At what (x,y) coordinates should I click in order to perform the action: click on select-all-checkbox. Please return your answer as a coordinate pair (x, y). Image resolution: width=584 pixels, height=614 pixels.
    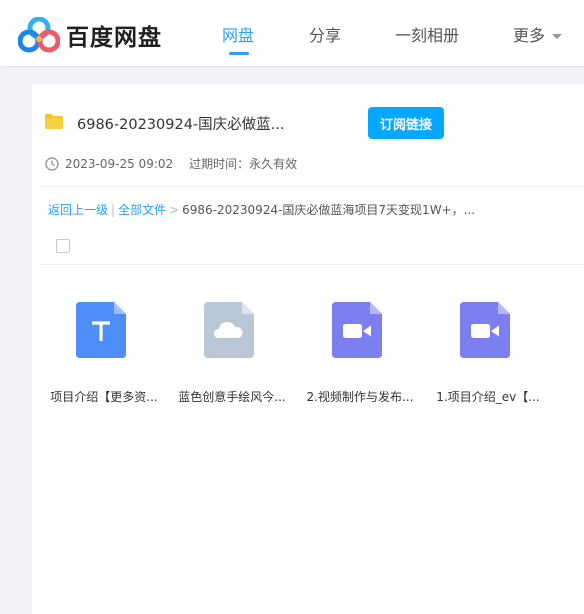
    Looking at the image, I should click on (63, 246).